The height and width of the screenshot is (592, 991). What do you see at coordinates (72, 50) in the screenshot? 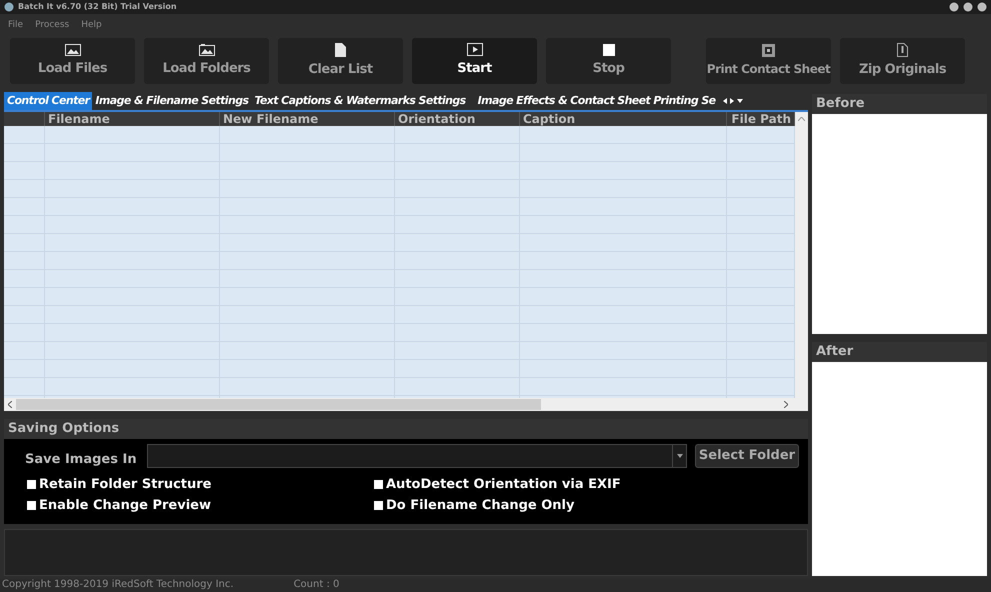
I see `image-icon` at bounding box center [72, 50].